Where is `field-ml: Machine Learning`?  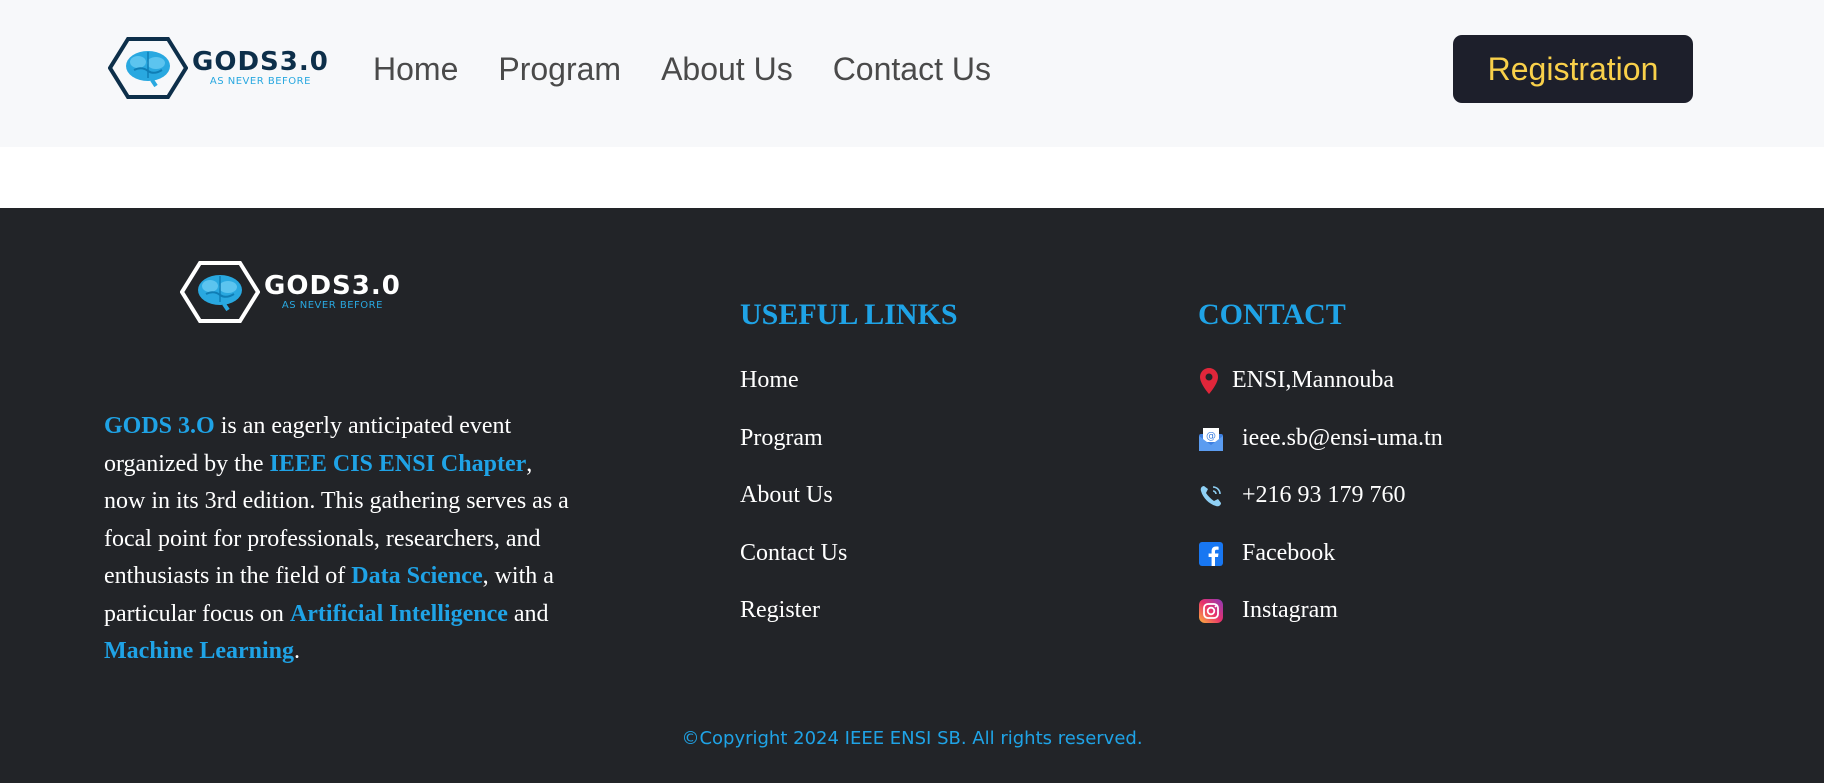
field-ml: Machine Learning is located at coordinates (199, 651).